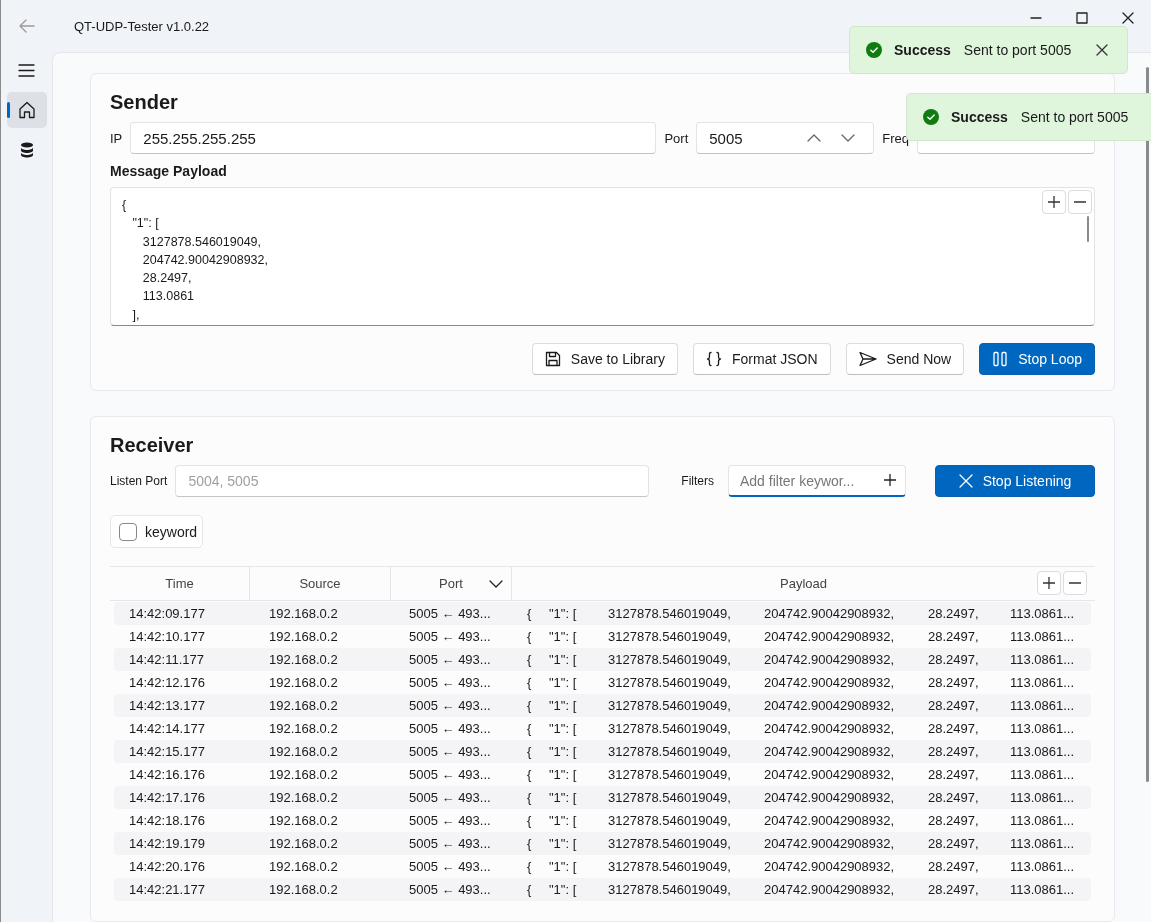  I want to click on action-button: Save to Library, so click(604, 359).